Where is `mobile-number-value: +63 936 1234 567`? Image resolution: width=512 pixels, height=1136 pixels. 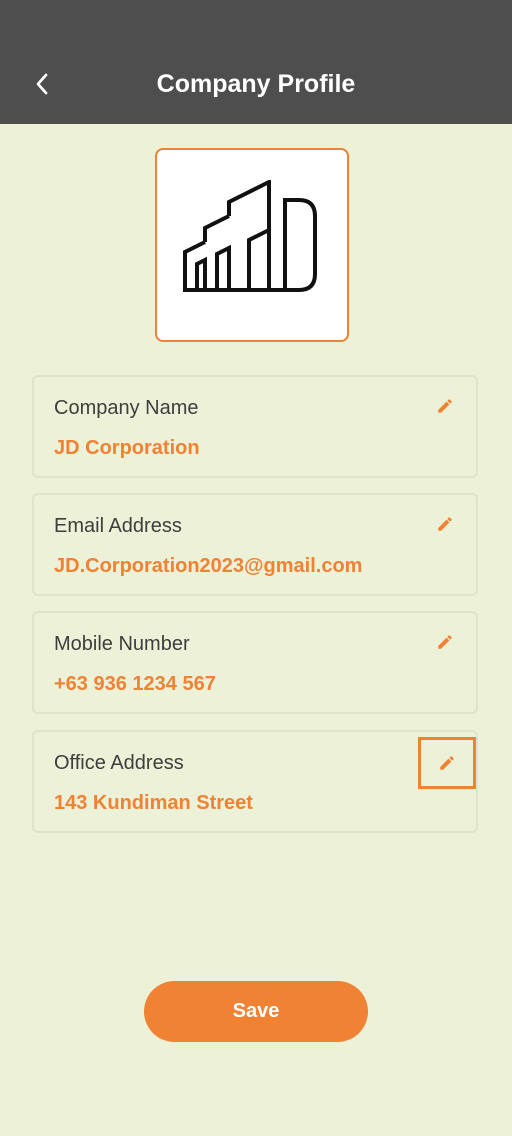 mobile-number-value: +63 936 1234 567 is located at coordinates (135, 684).